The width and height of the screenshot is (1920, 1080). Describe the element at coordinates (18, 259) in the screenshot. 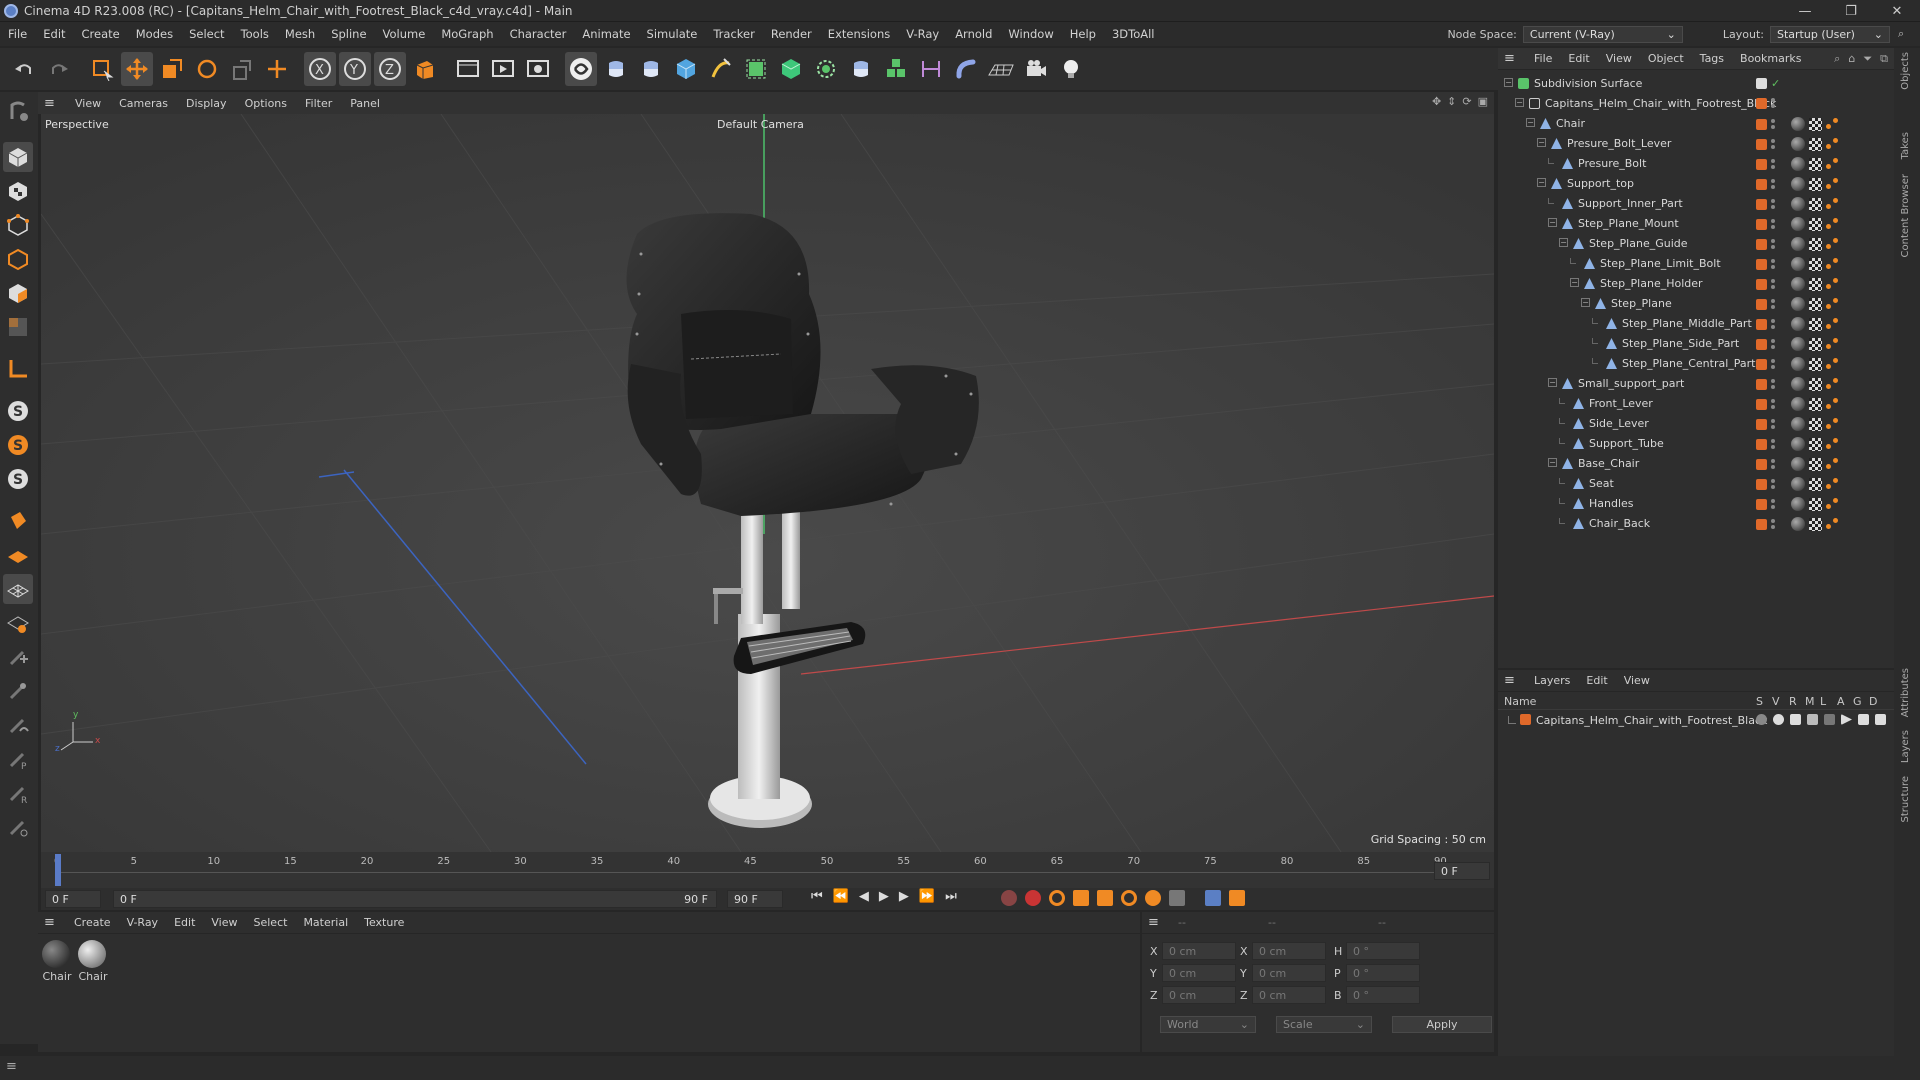

I see `edges-mode-icon` at that location.